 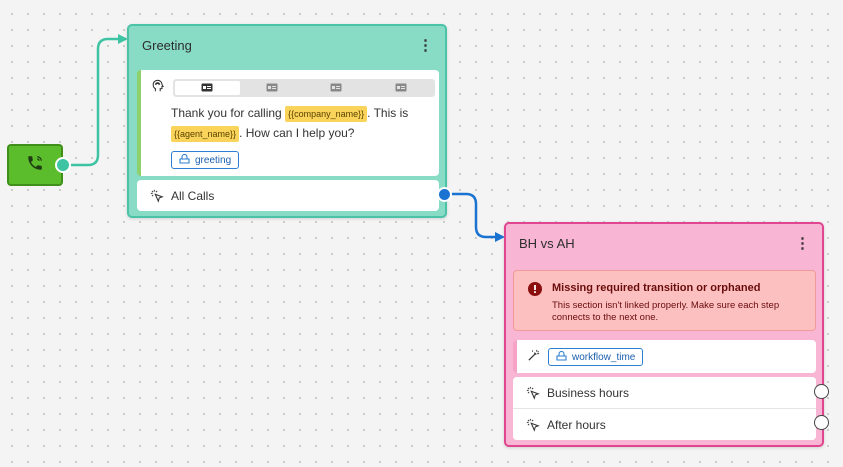 I want to click on greeting-header: Greeting ⋮, so click(x=287, y=45).